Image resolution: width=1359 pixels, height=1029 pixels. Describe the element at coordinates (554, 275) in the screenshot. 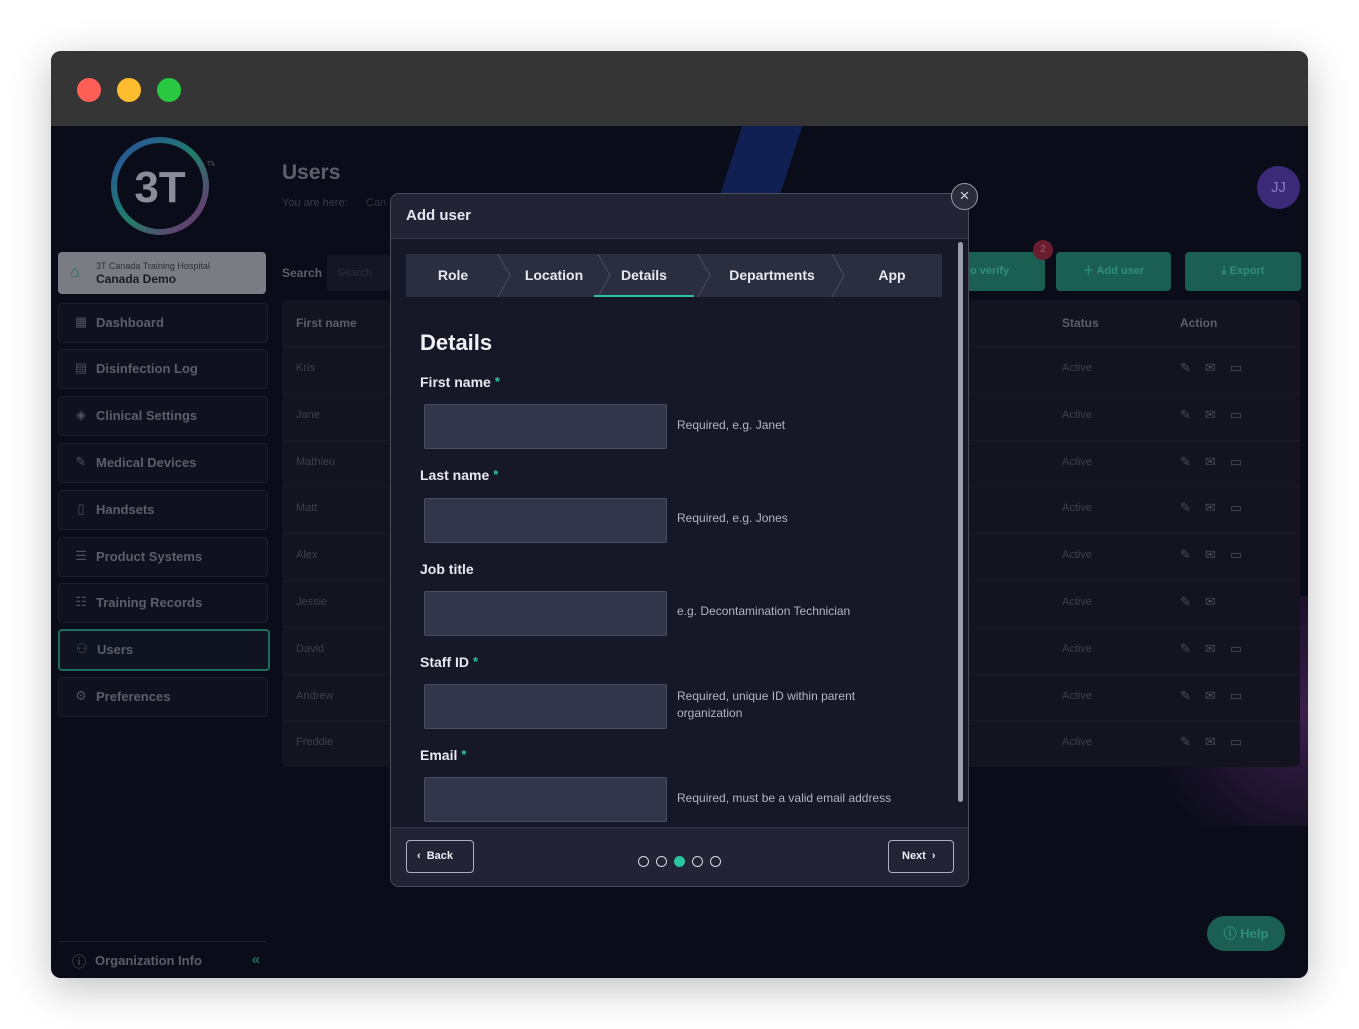

I see `tab-location: Location` at that location.